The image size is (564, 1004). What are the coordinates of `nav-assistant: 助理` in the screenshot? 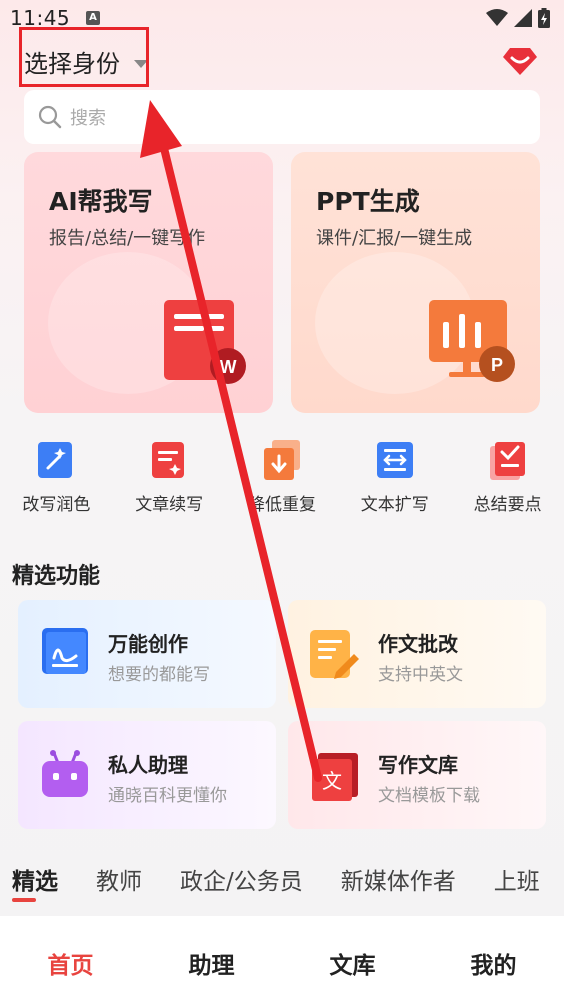 It's located at (211, 960).